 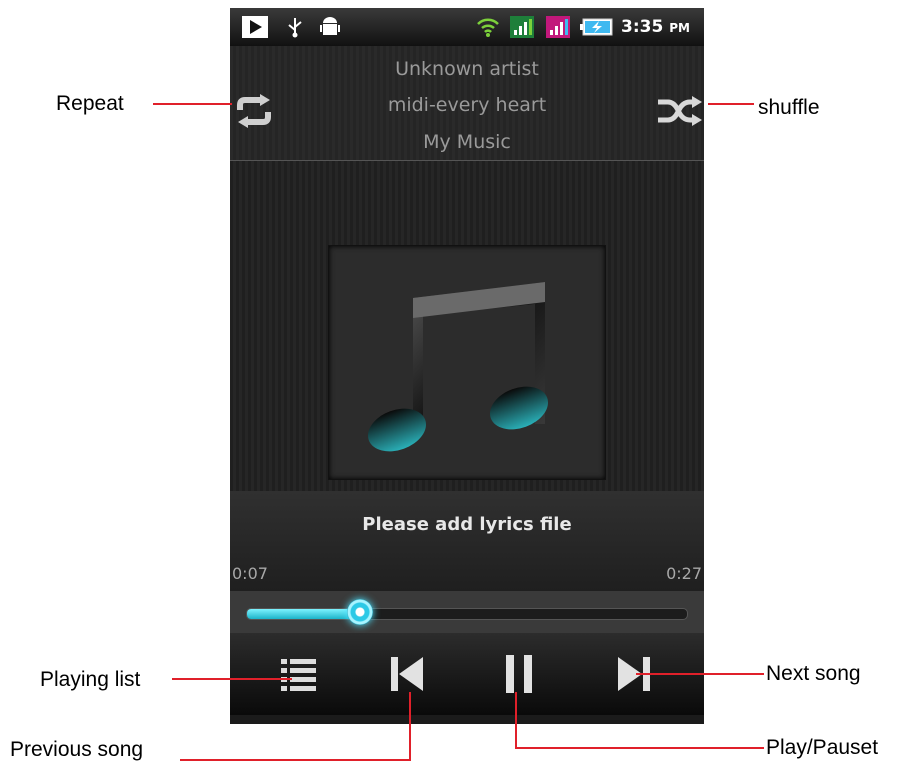 What do you see at coordinates (254, 111) in the screenshot?
I see `repeat-icon` at bounding box center [254, 111].